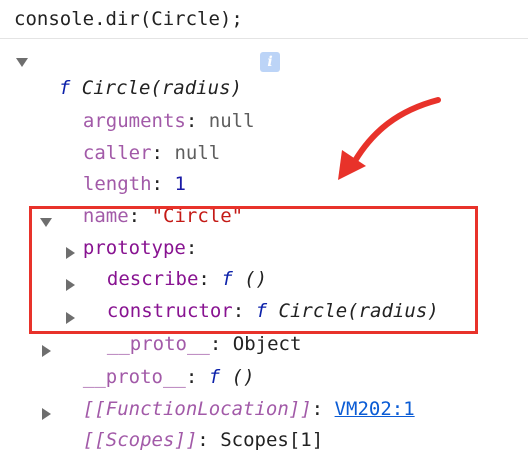 Image resolution: width=528 pixels, height=453 pixels. I want to click on annotation-arrow-icon, so click(389, 138).